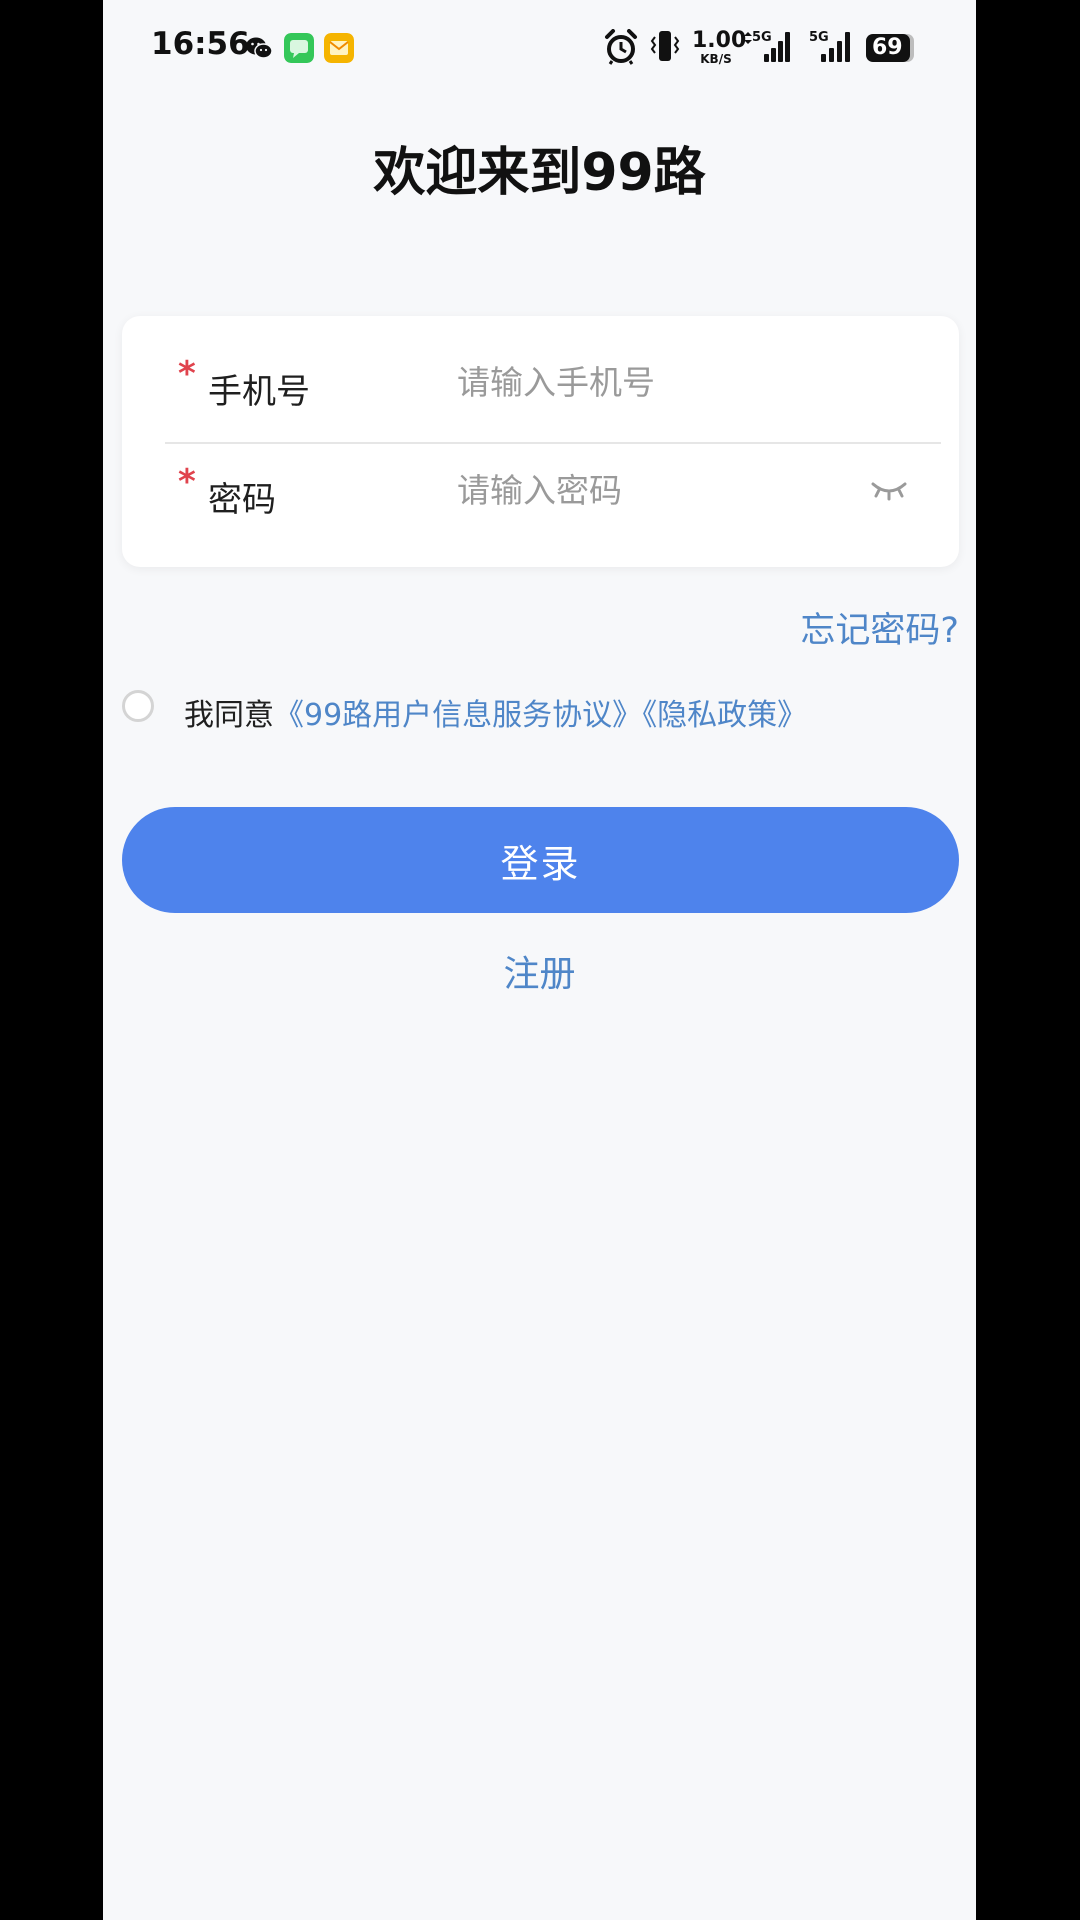 The height and width of the screenshot is (1920, 1080). Describe the element at coordinates (259, 48) in the screenshot. I see `wechat-icon` at that location.